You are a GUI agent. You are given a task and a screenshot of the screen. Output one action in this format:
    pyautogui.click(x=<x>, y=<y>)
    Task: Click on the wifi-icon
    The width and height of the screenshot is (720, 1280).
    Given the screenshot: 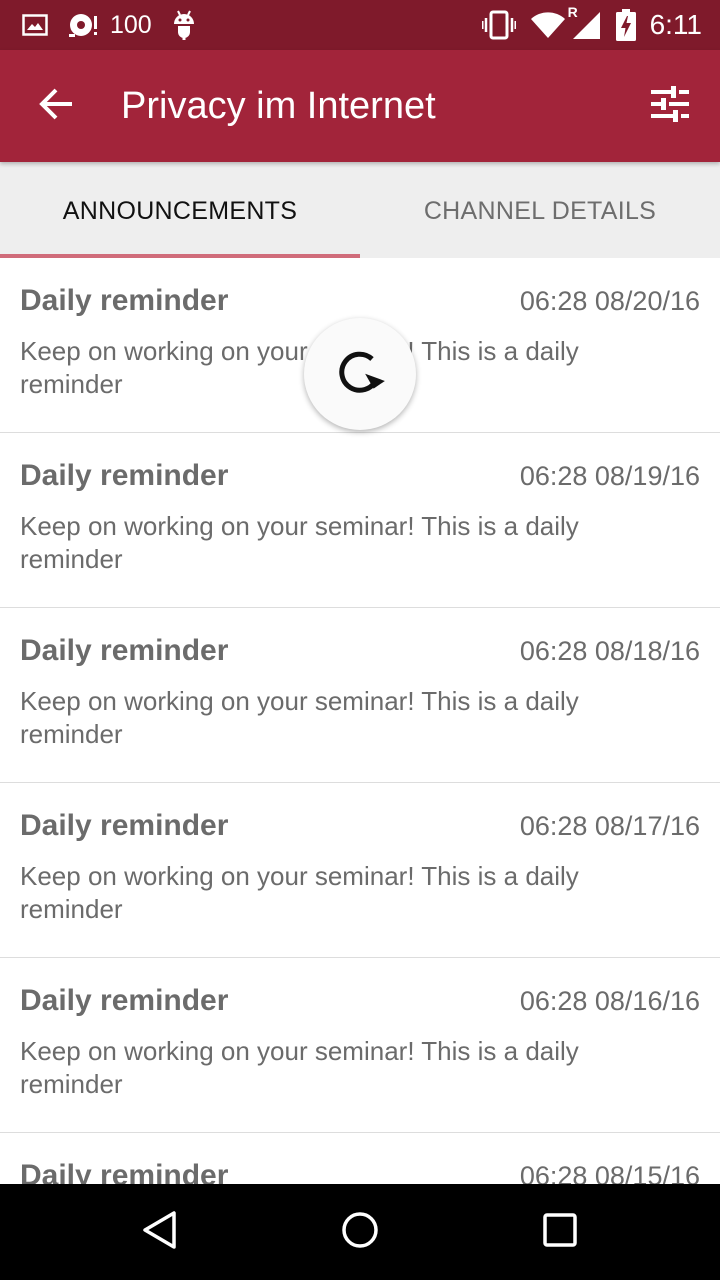 What is the action you would take?
    pyautogui.click(x=548, y=25)
    